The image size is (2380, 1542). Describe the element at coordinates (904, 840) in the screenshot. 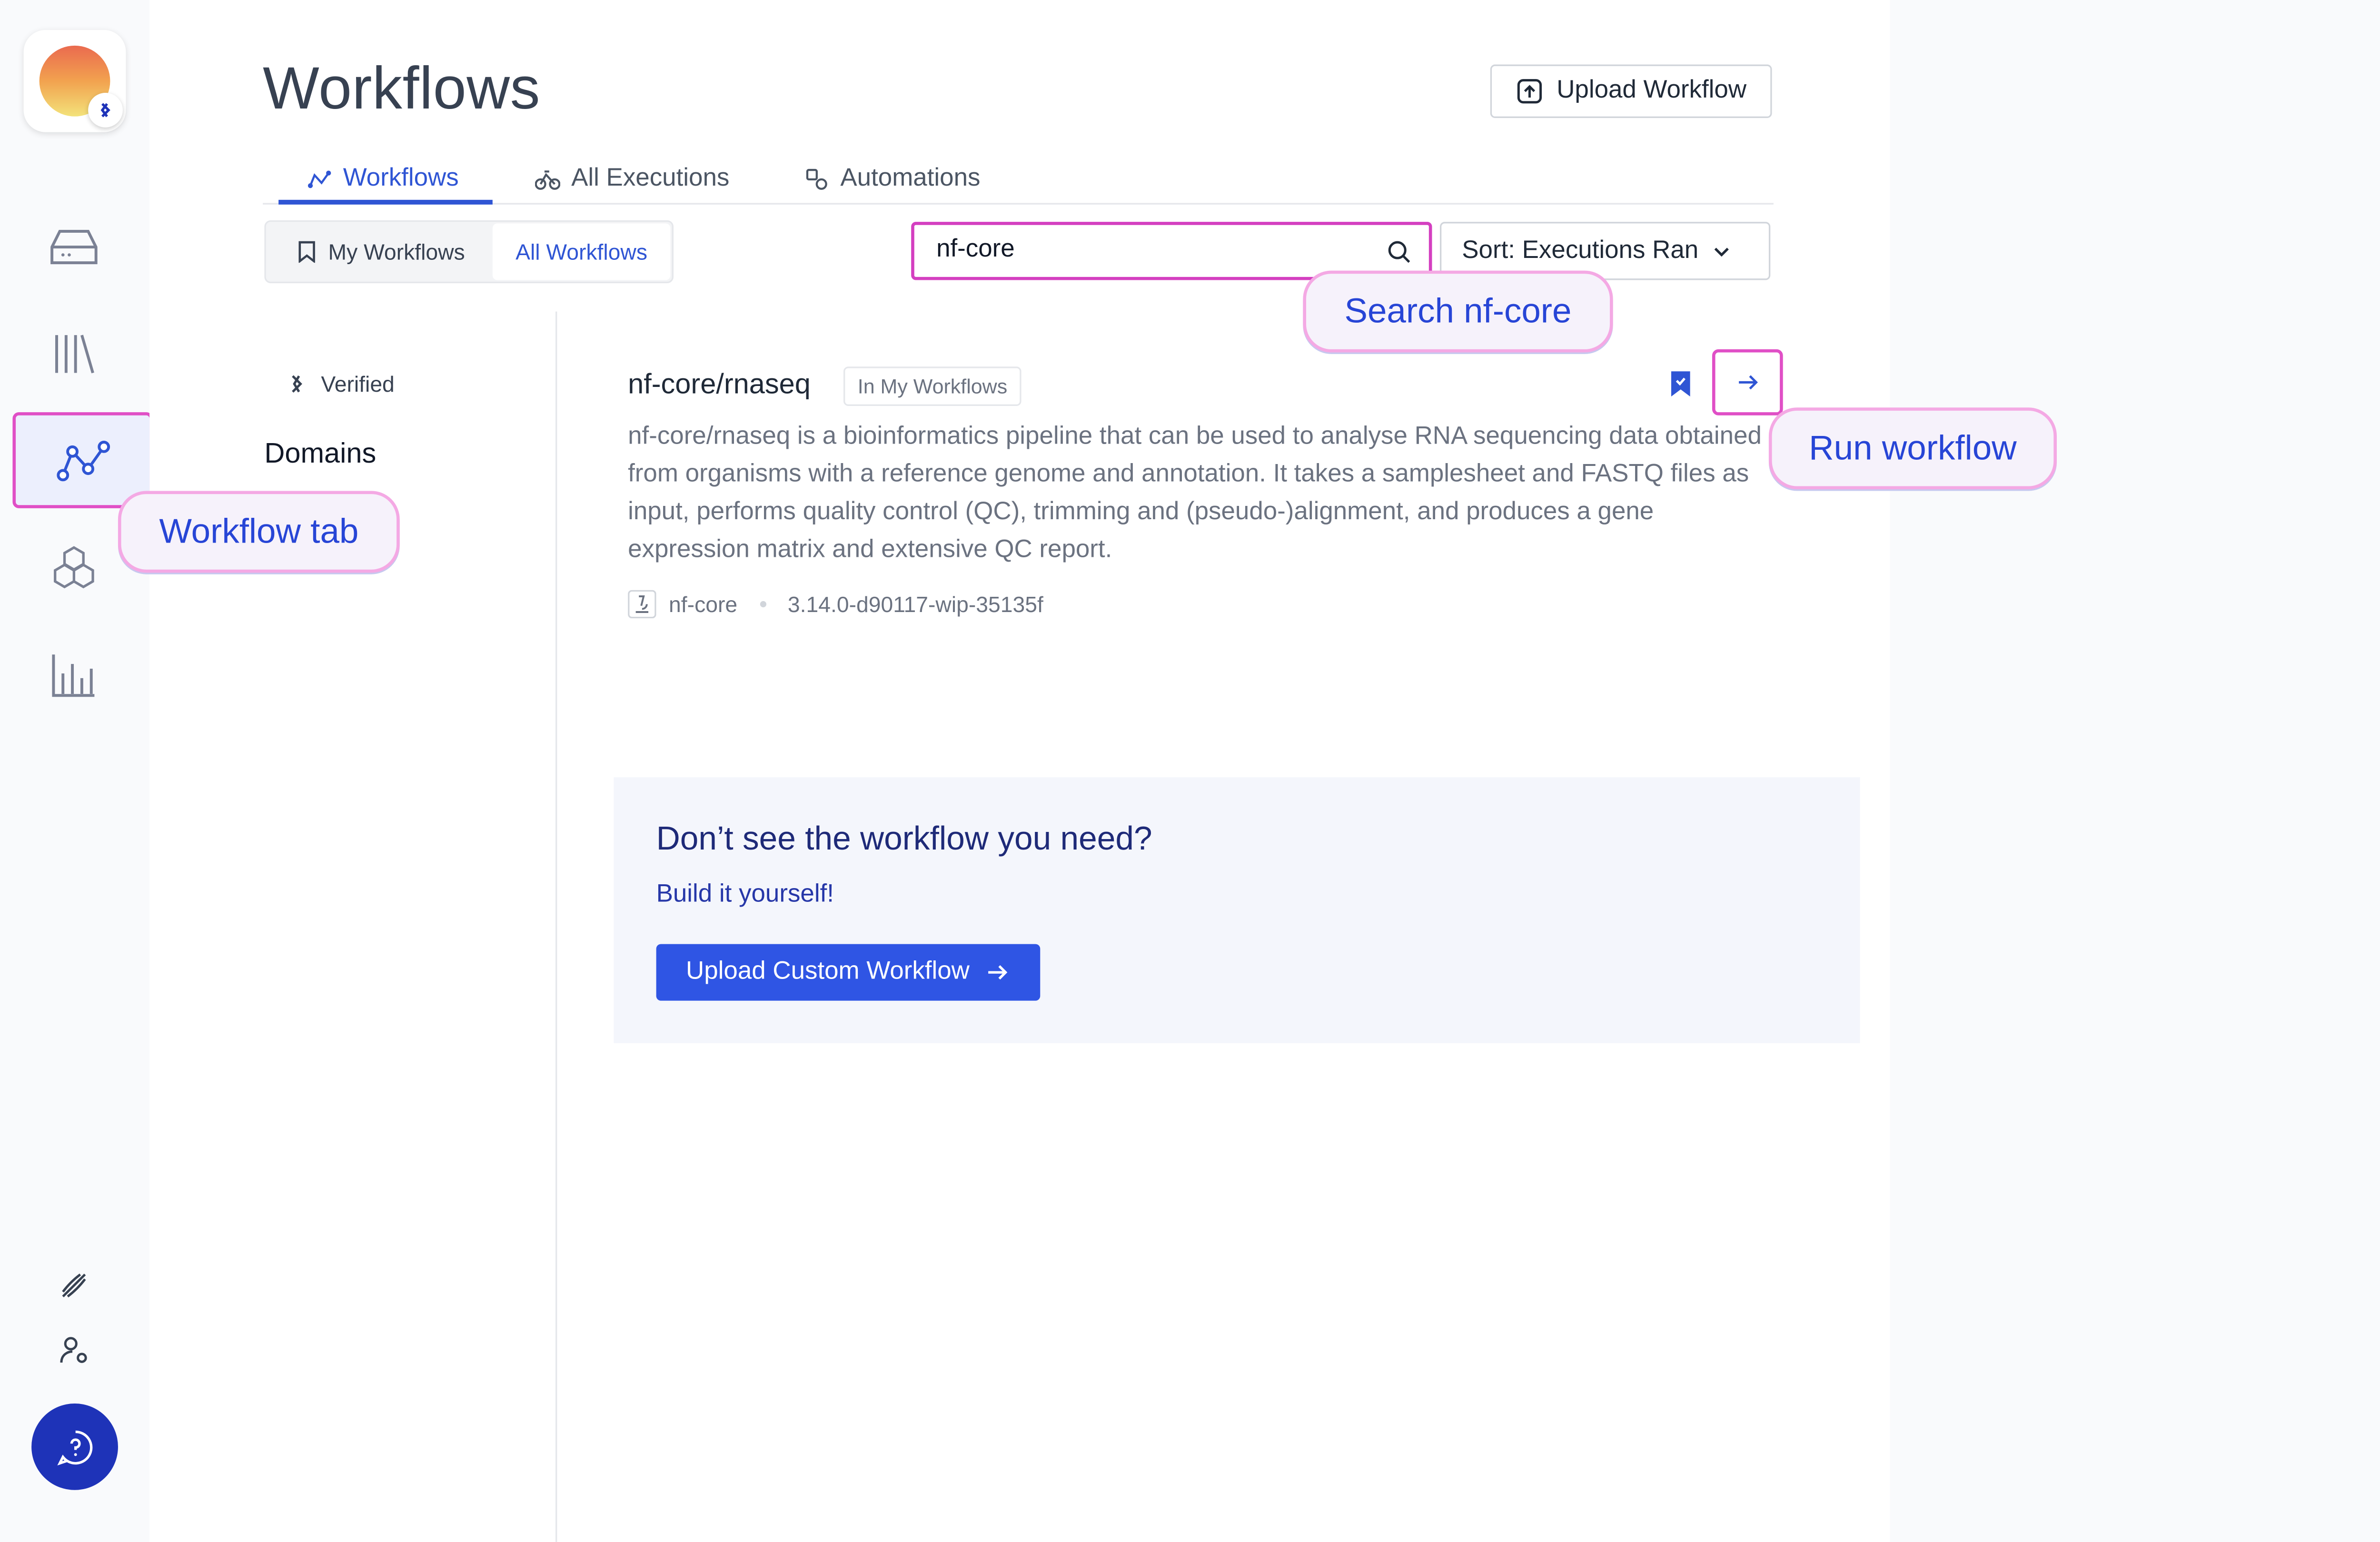

I see `cta-heading: Don’t see the workflow you need?` at that location.